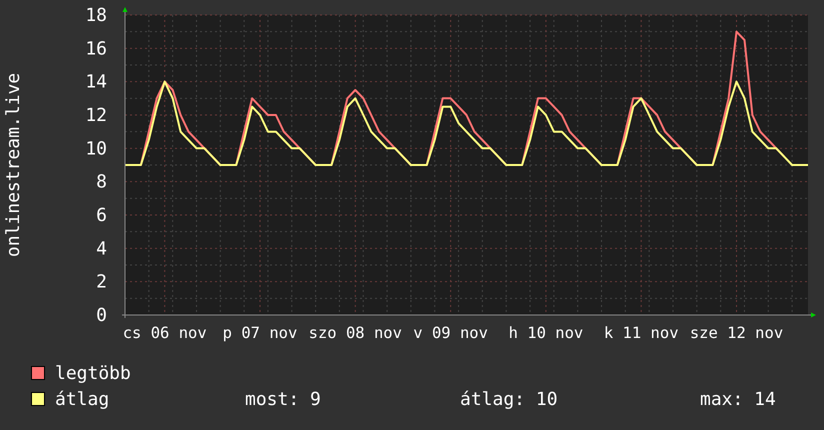 The height and width of the screenshot is (430, 824). What do you see at coordinates (96, 49) in the screenshot?
I see `y-tick-label: 16` at bounding box center [96, 49].